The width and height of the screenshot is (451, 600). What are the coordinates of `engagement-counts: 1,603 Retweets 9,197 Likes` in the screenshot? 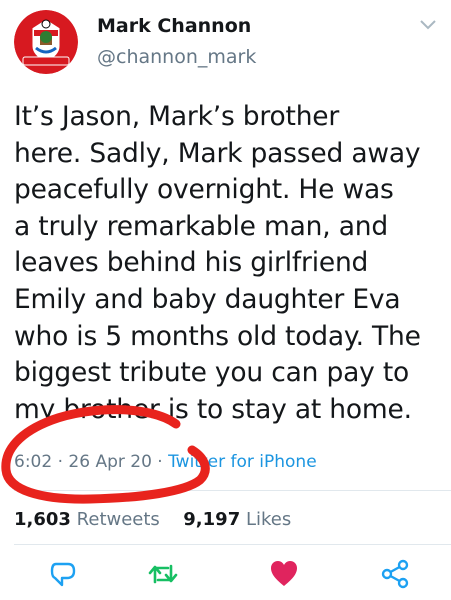 It's located at (152, 519).